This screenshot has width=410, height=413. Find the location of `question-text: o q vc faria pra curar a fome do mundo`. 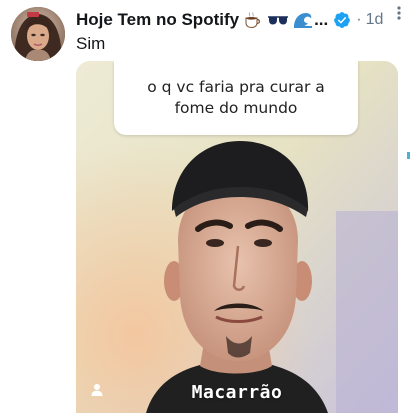

question-text: o q vc faria pra curar a fome do mundo is located at coordinates (236, 97).